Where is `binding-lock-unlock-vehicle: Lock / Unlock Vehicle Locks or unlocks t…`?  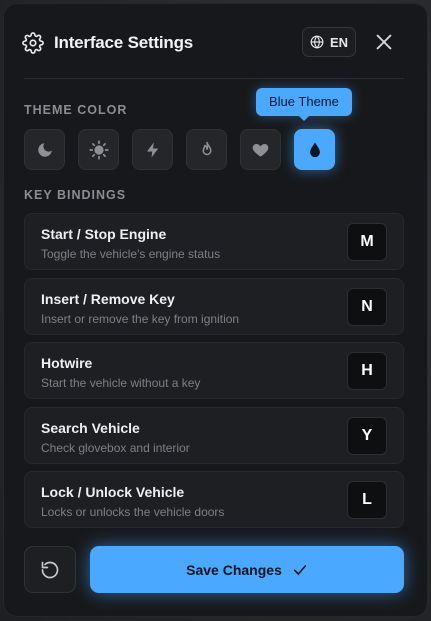
binding-lock-unlock-vehicle: Lock / Unlock Vehicle Locks or unlocks t… is located at coordinates (214, 499).